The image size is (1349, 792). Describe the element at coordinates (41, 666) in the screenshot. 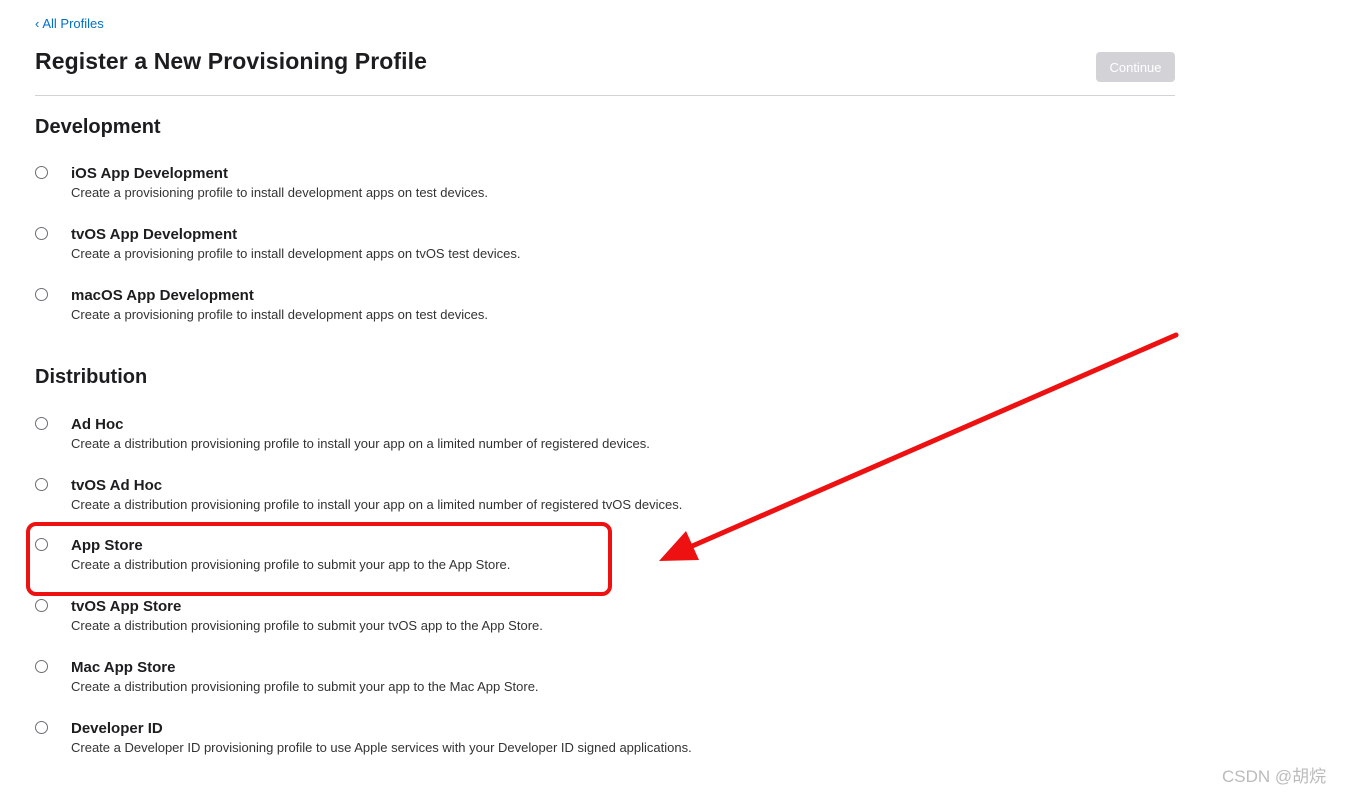

I see `radio-mac-app-store` at that location.